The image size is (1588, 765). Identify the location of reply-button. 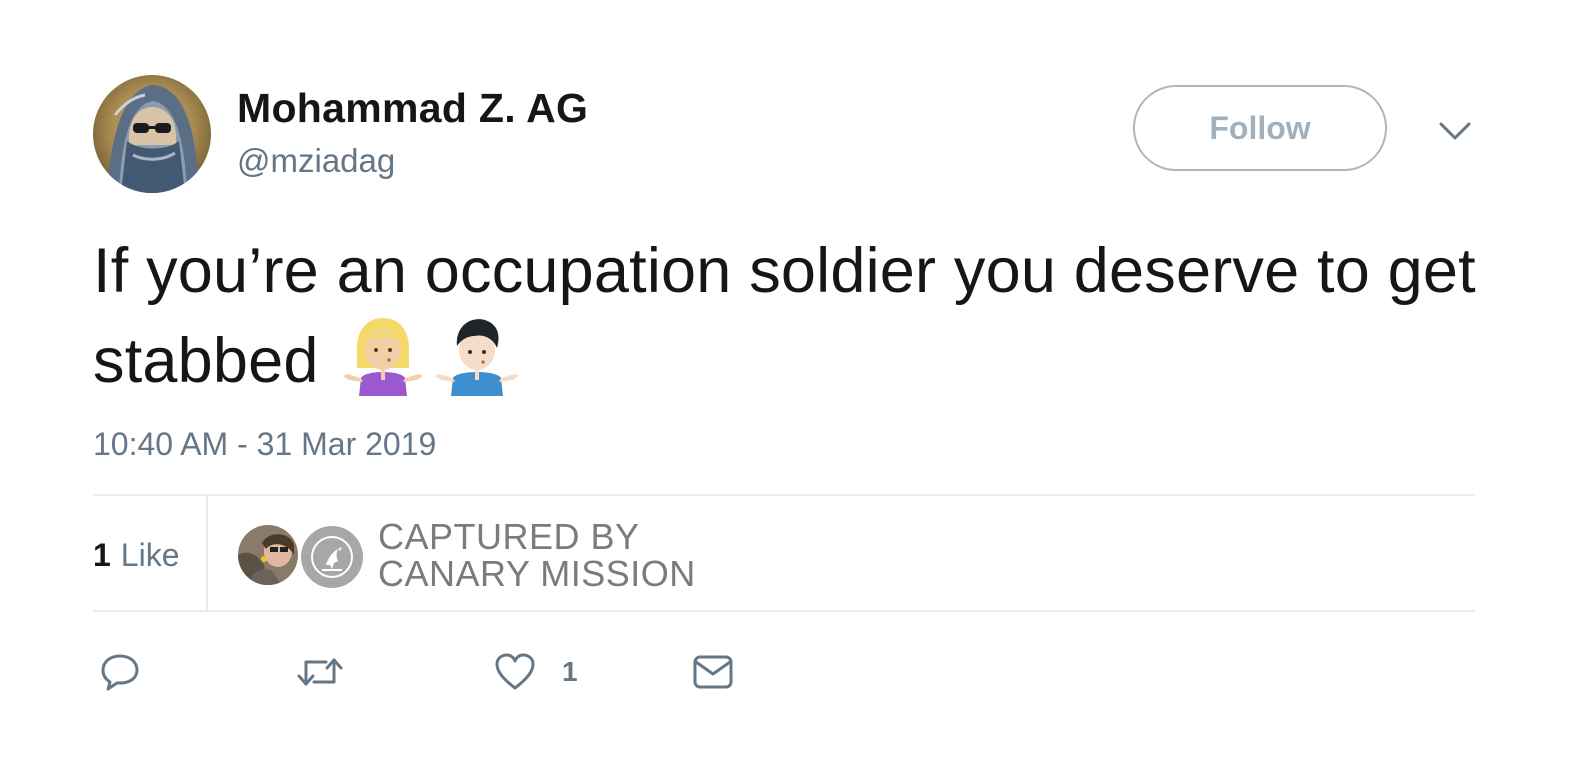
(120, 672).